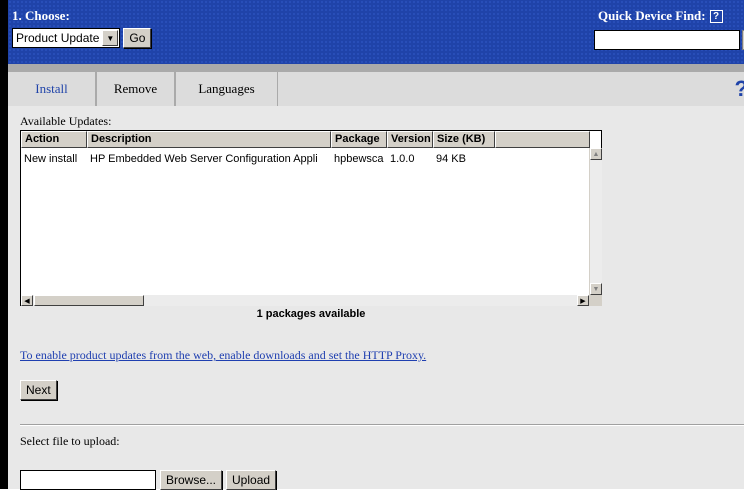 Image resolution: width=744 pixels, height=490 pixels. What do you see at coordinates (542, 139) in the screenshot?
I see `column-header-empty` at bounding box center [542, 139].